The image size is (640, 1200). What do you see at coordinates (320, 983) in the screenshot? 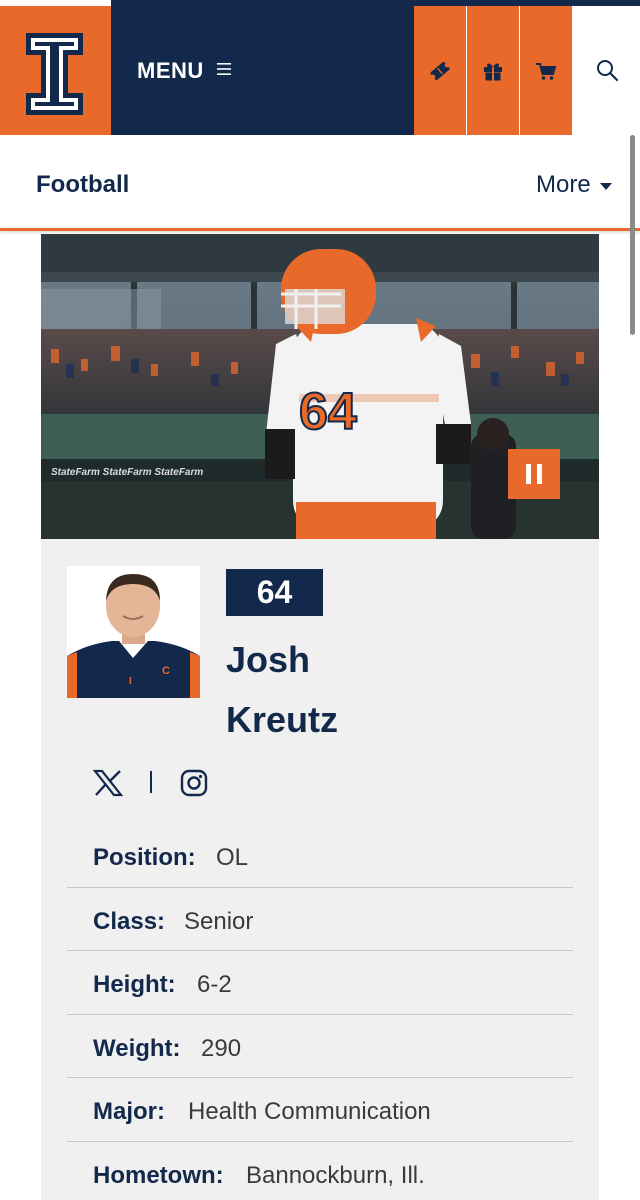
I see `bio-row-height: Height: 6-2` at bounding box center [320, 983].